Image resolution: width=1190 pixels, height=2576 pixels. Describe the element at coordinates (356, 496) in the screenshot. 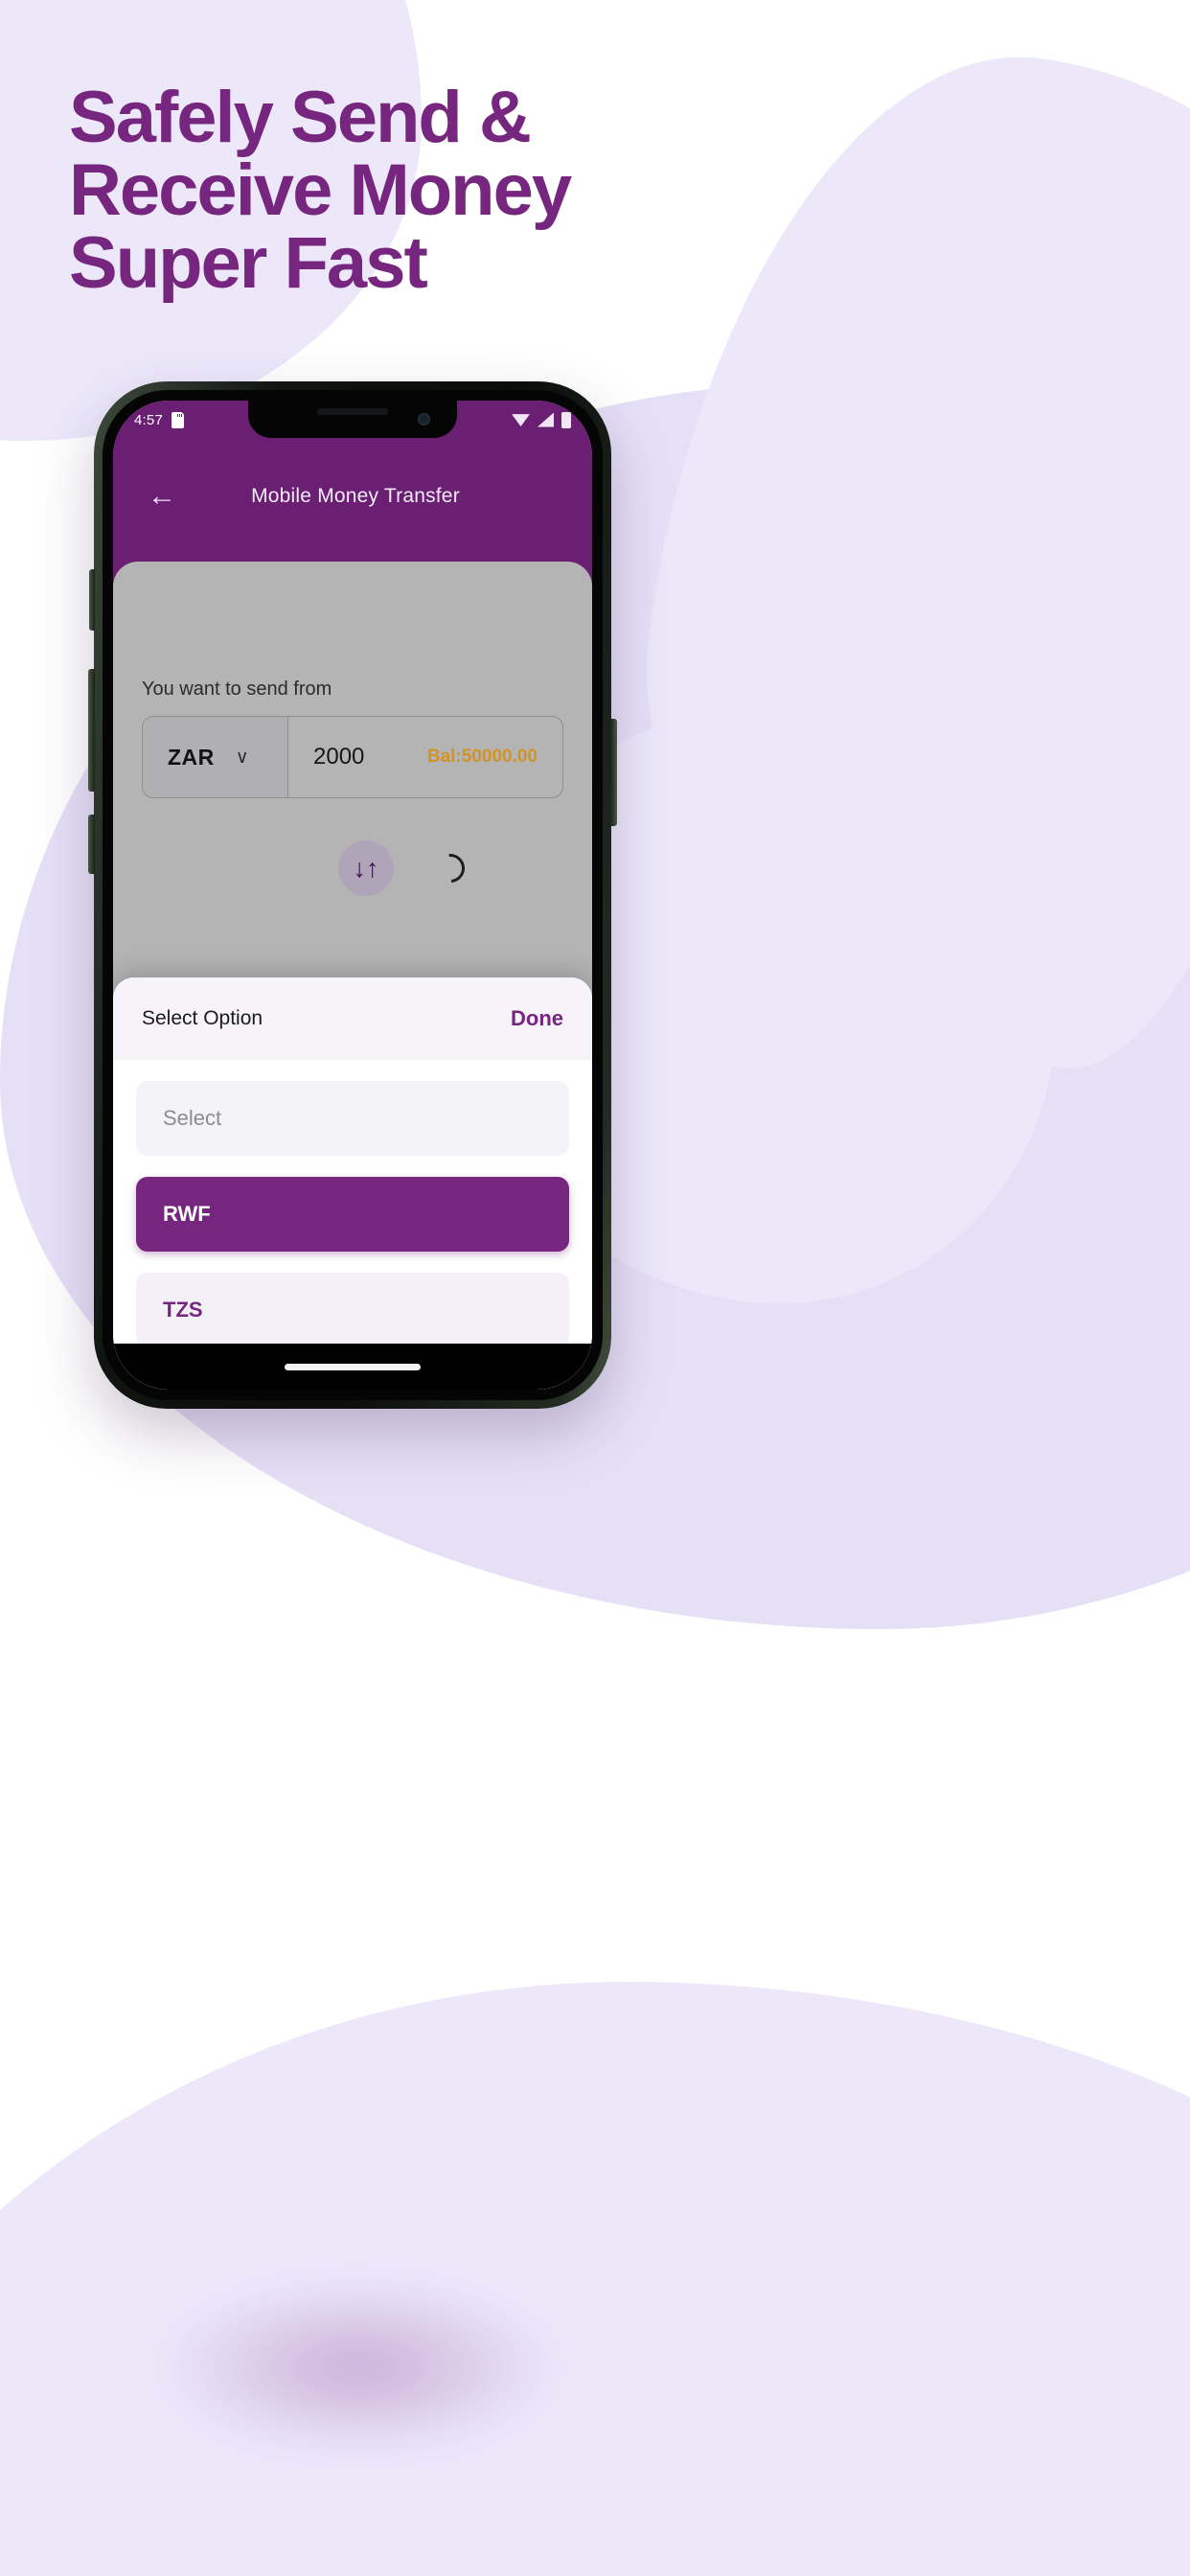

I see `page-title: Mobile Money Transfer` at that location.